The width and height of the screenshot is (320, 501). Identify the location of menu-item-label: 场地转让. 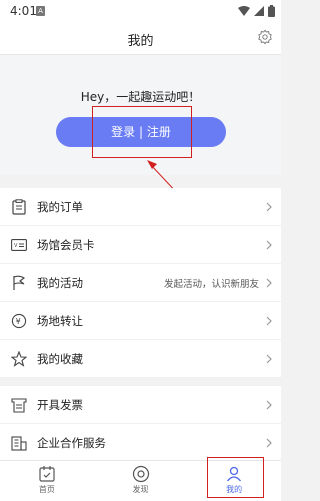
(60, 320).